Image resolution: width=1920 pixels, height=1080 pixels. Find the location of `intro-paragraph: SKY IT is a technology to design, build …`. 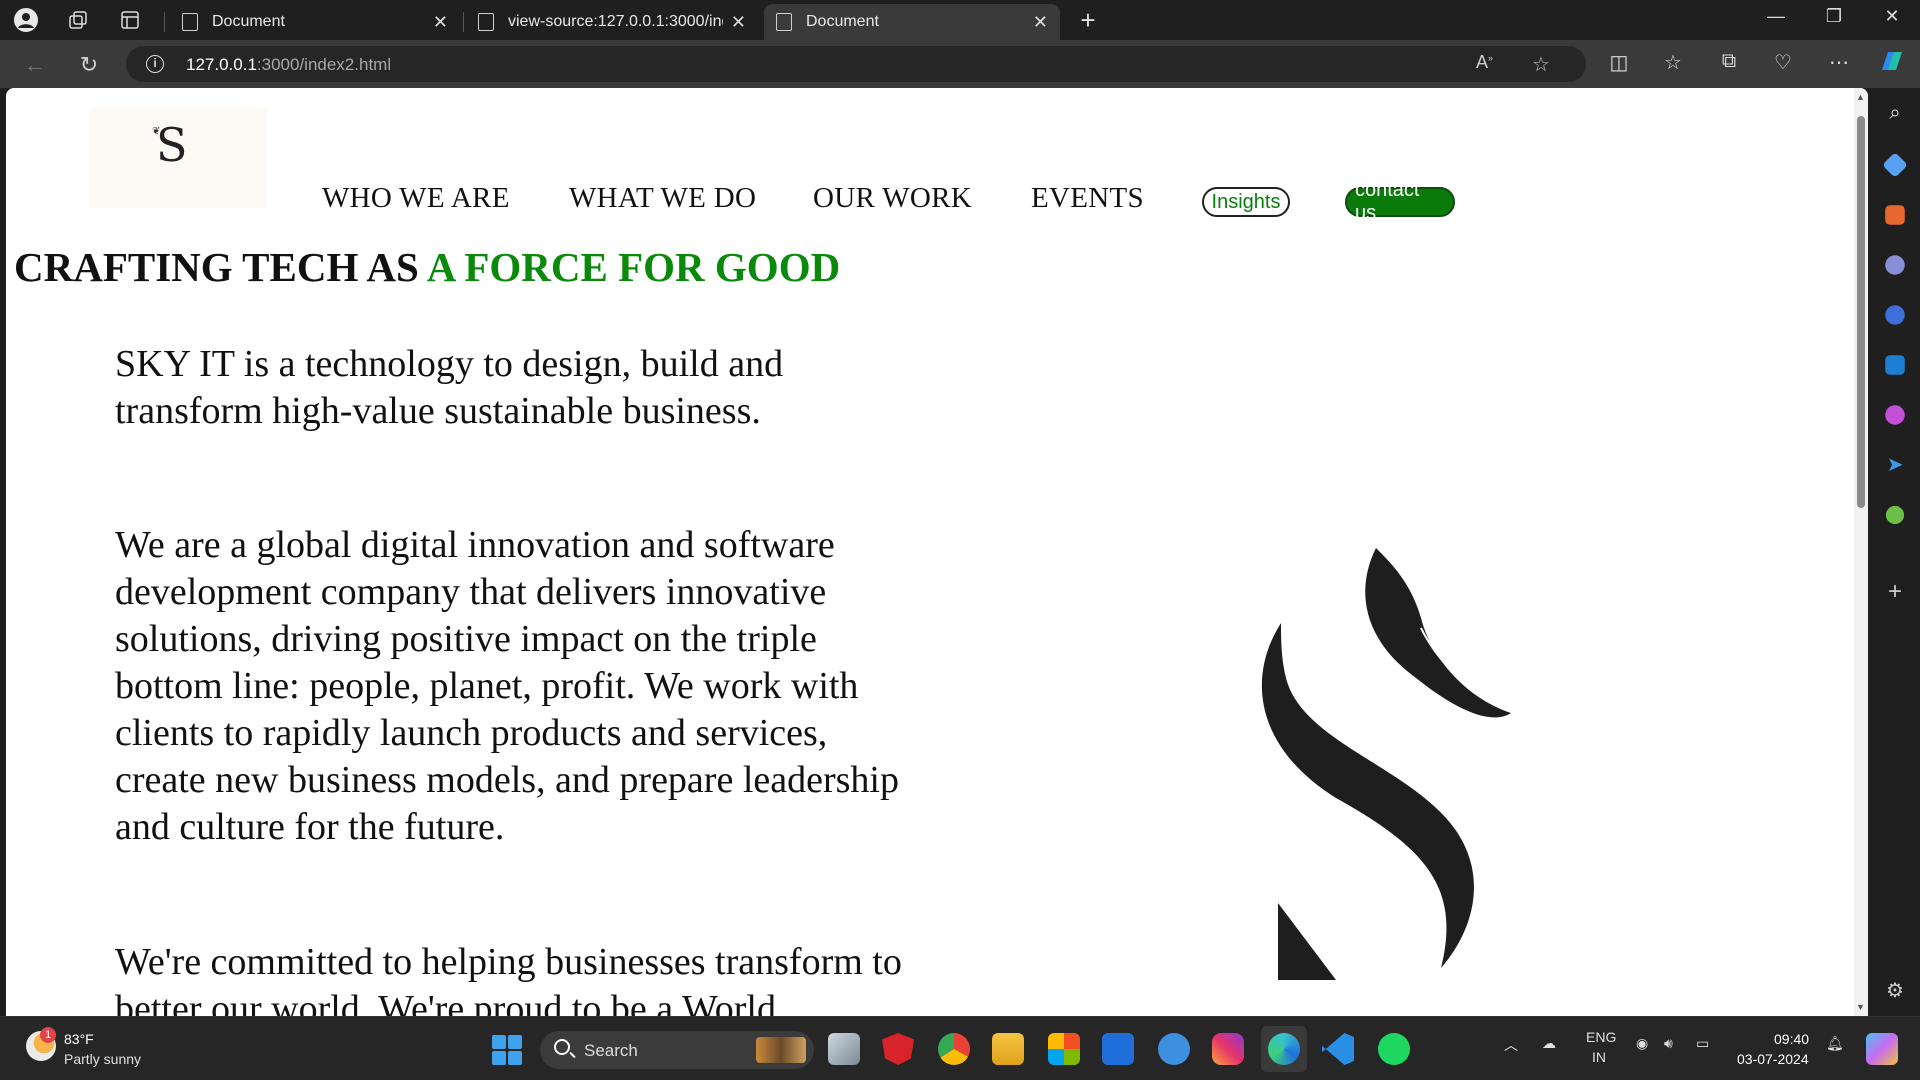

intro-paragraph: SKY IT is a technology to design, build … is located at coordinates (449, 387).